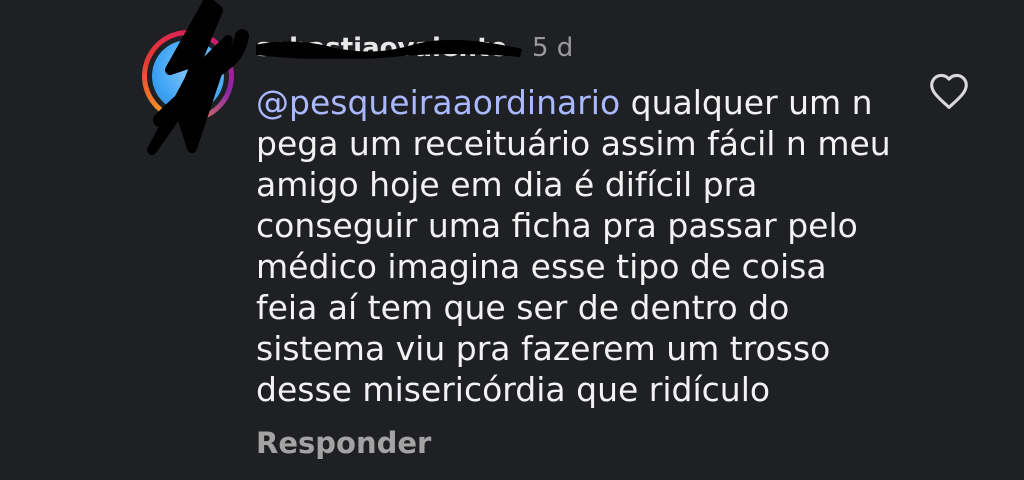 Image resolution: width=1024 pixels, height=480 pixels. Describe the element at coordinates (553, 48) in the screenshot. I see `comment-timestamp: 5 d` at that location.